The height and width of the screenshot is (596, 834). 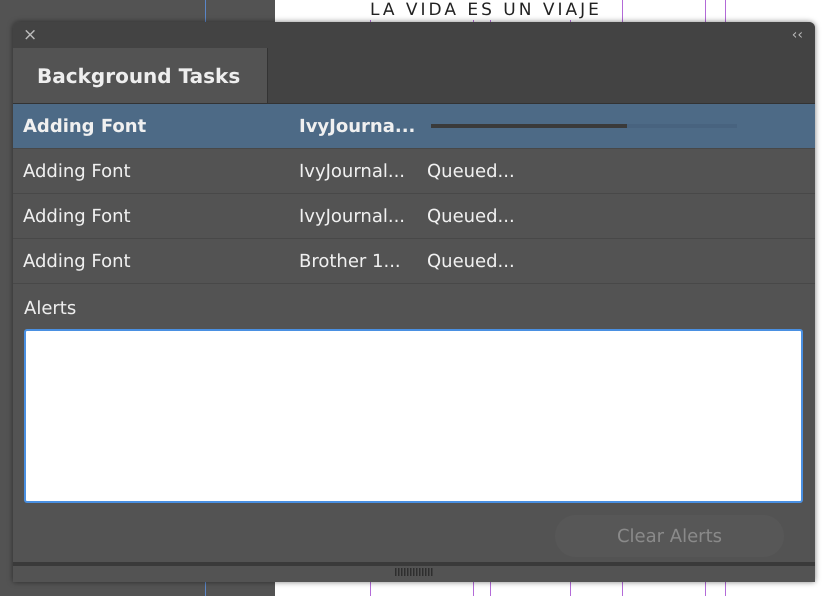 What do you see at coordinates (797, 35) in the screenshot?
I see `collapse-button: ‹‹` at bounding box center [797, 35].